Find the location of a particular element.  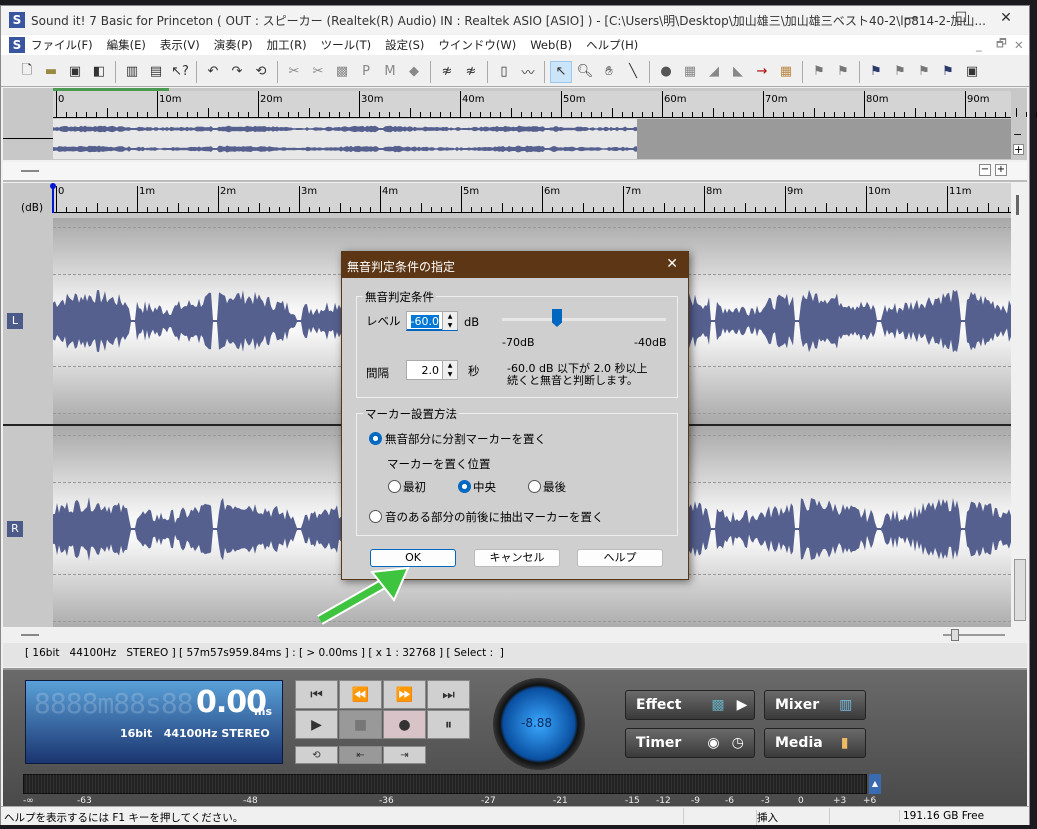

marker-left-icon: ⚑ is located at coordinates (900, 72).